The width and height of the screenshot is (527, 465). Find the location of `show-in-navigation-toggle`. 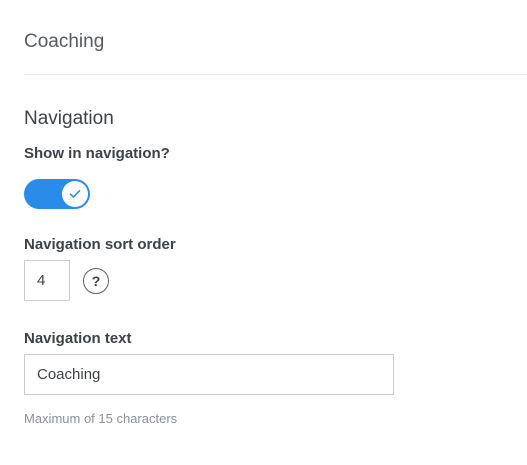

show-in-navigation-toggle is located at coordinates (57, 194).